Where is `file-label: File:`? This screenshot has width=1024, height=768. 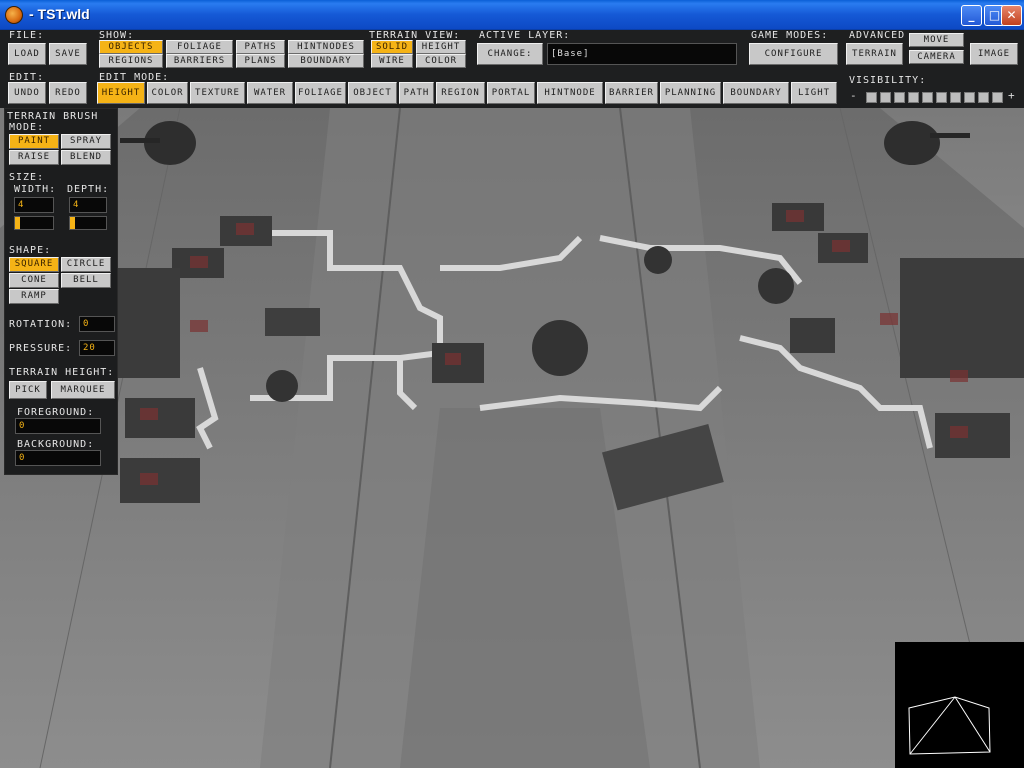 file-label: File: is located at coordinates (27, 35).